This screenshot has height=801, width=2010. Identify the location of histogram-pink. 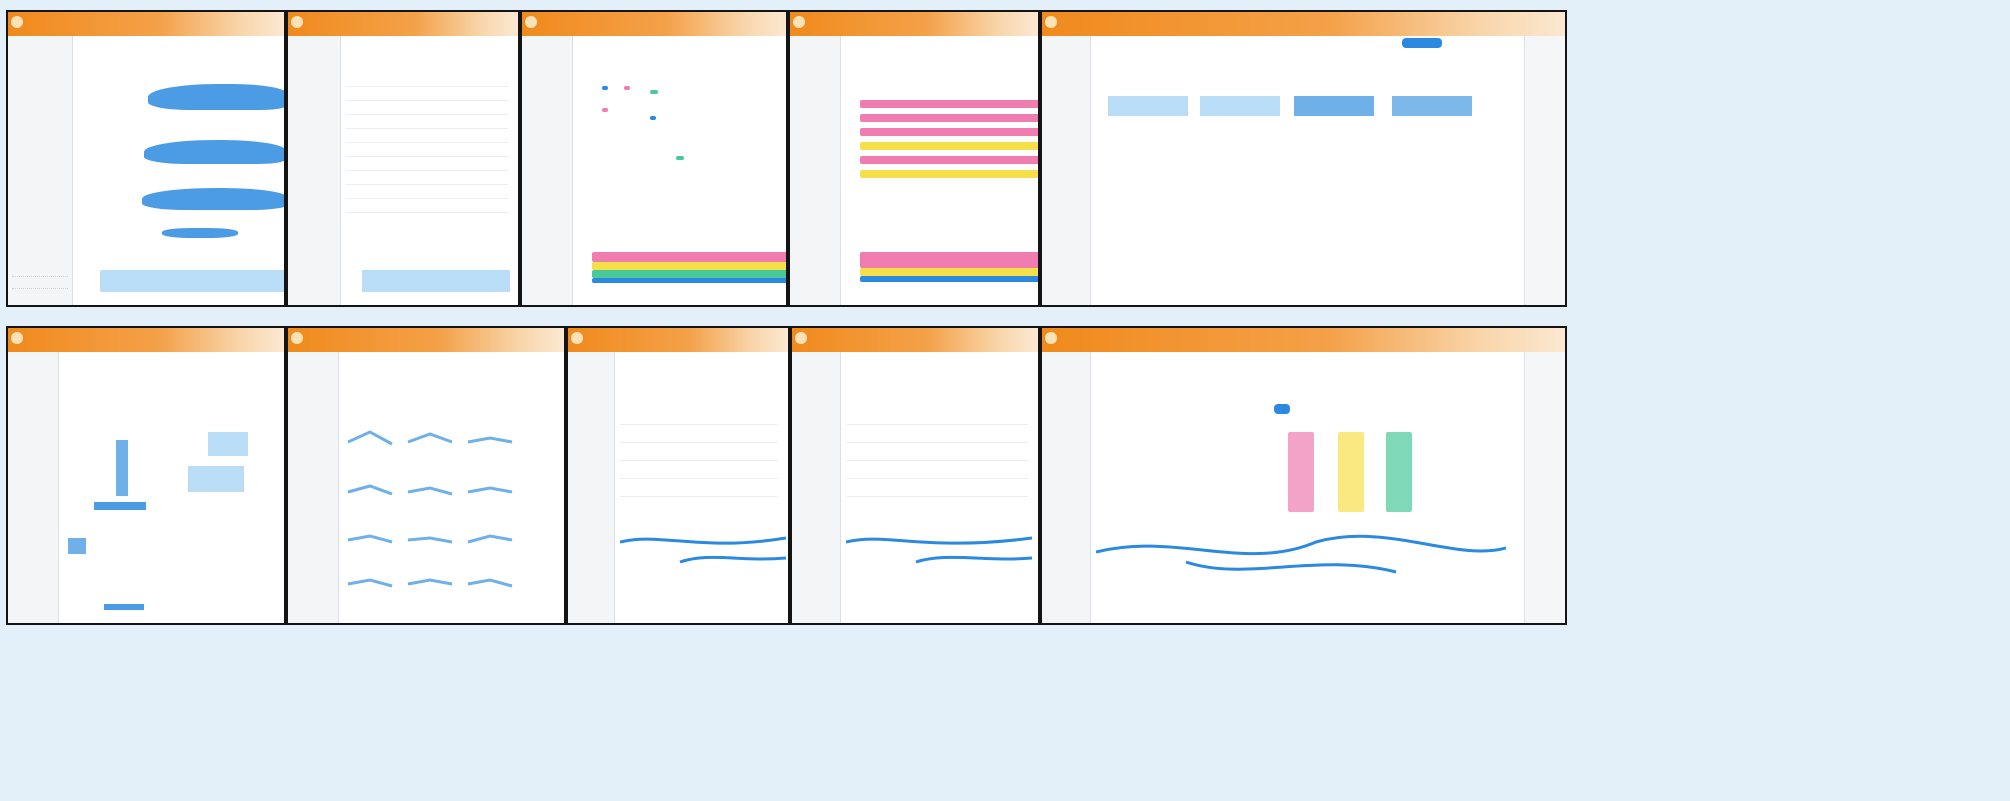
(1301, 472).